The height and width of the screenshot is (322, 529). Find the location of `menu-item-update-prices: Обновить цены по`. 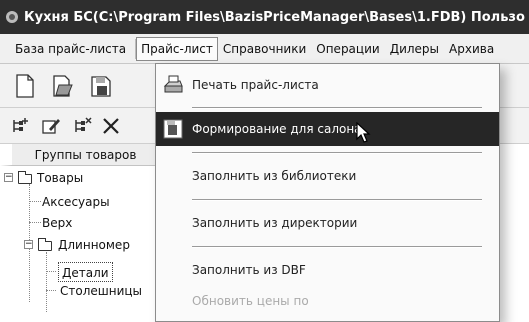

menu-item-update-prices: Обновить цены по is located at coordinates (327, 301).